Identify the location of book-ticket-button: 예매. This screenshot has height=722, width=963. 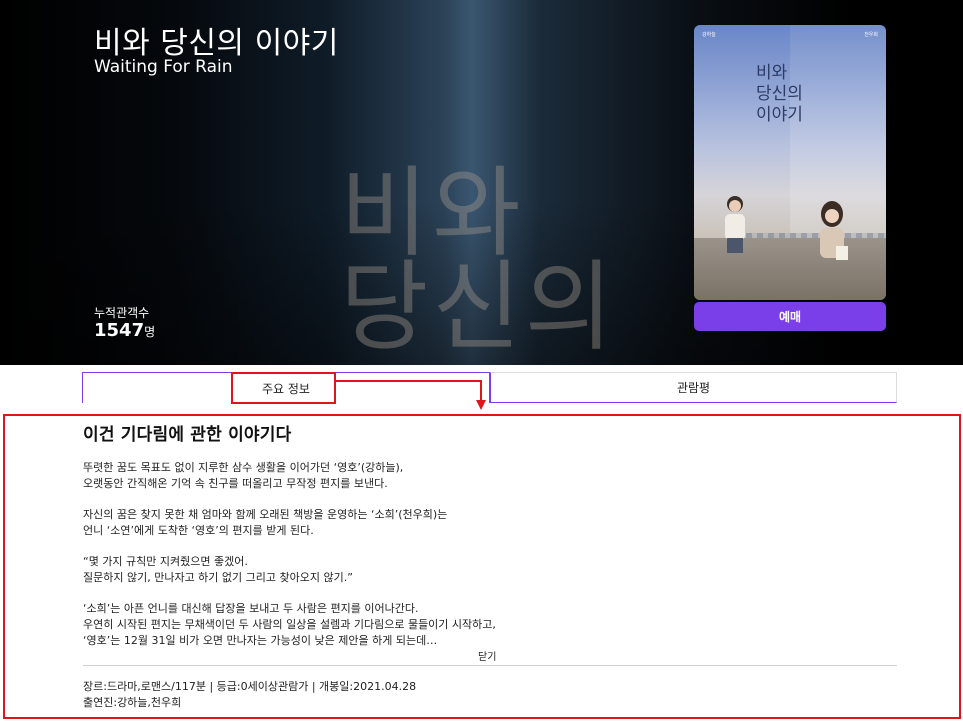
(790, 316).